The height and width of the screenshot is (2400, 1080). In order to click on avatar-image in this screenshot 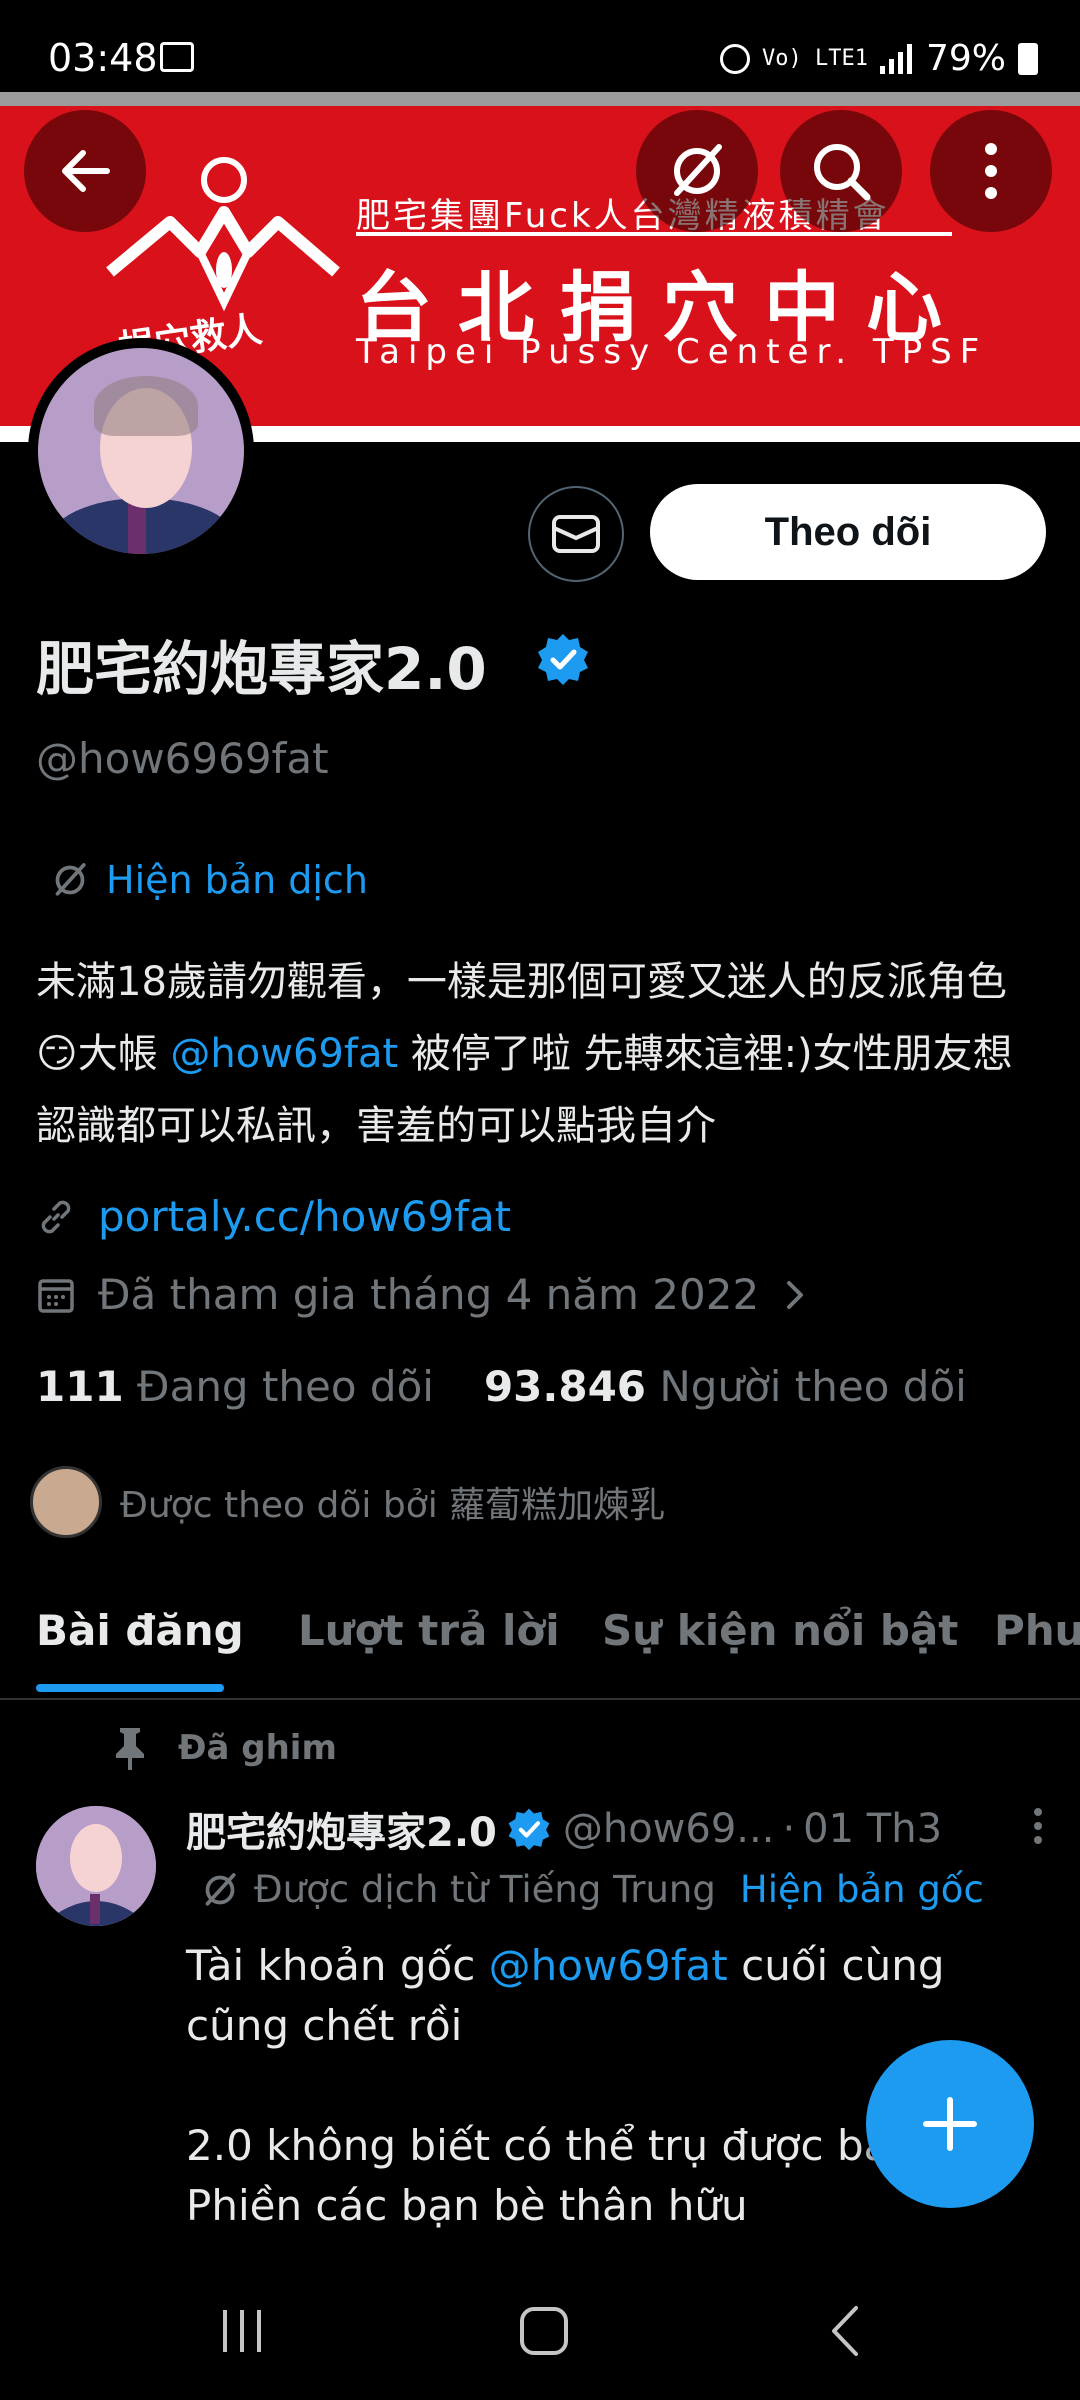, I will do `click(141, 451)`.